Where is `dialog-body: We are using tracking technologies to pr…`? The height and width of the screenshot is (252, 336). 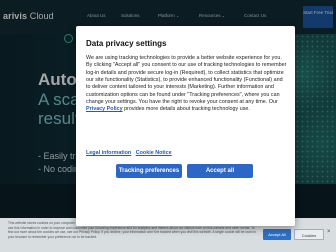 dialog-body: We are using tracking technologies to pr… is located at coordinates (186, 84).